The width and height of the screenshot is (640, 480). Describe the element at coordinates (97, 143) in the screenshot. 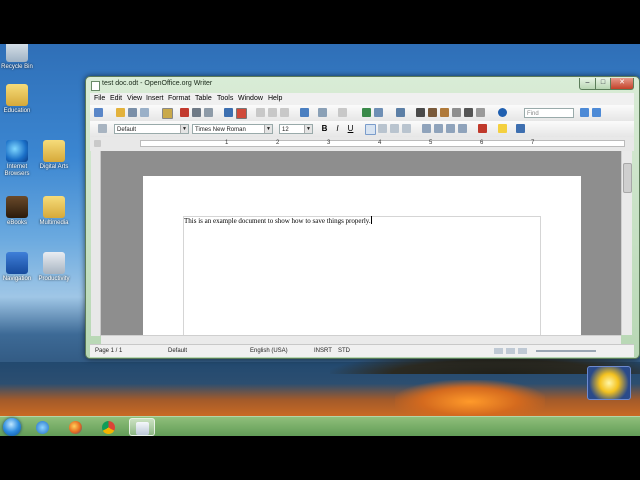

I see `tab-stop-icon` at that location.